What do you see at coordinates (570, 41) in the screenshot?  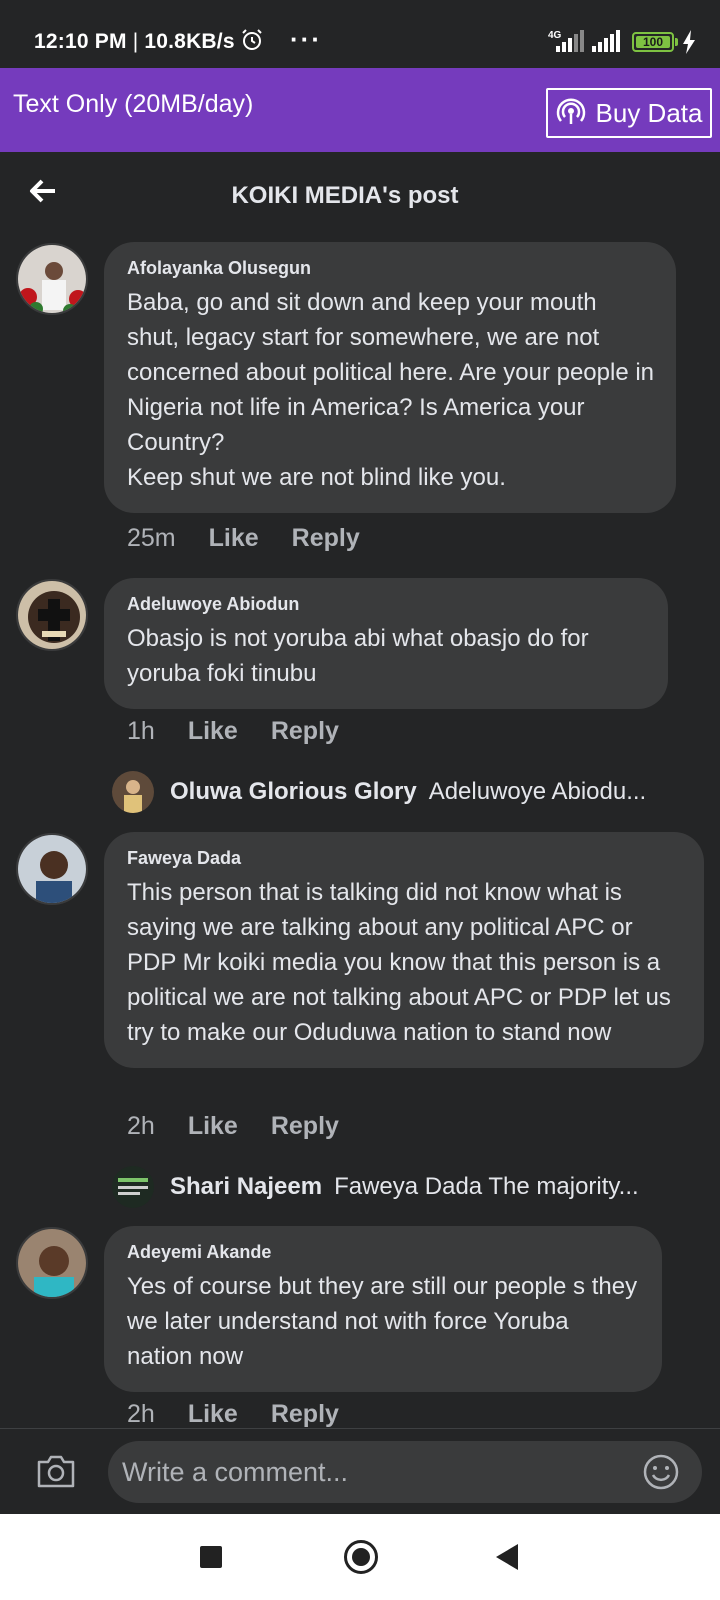 I see `signal-icon` at bounding box center [570, 41].